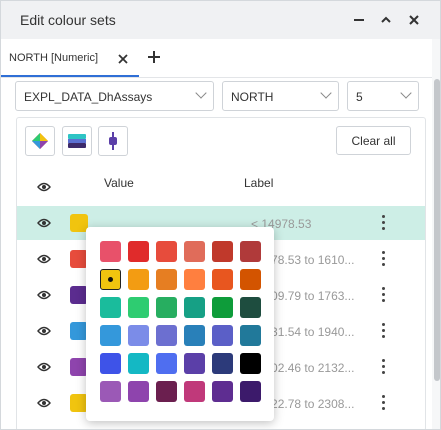 This screenshot has height=430, width=441. Describe the element at coordinates (359, 97) in the screenshot. I see `classes-select-value: 5` at that location.